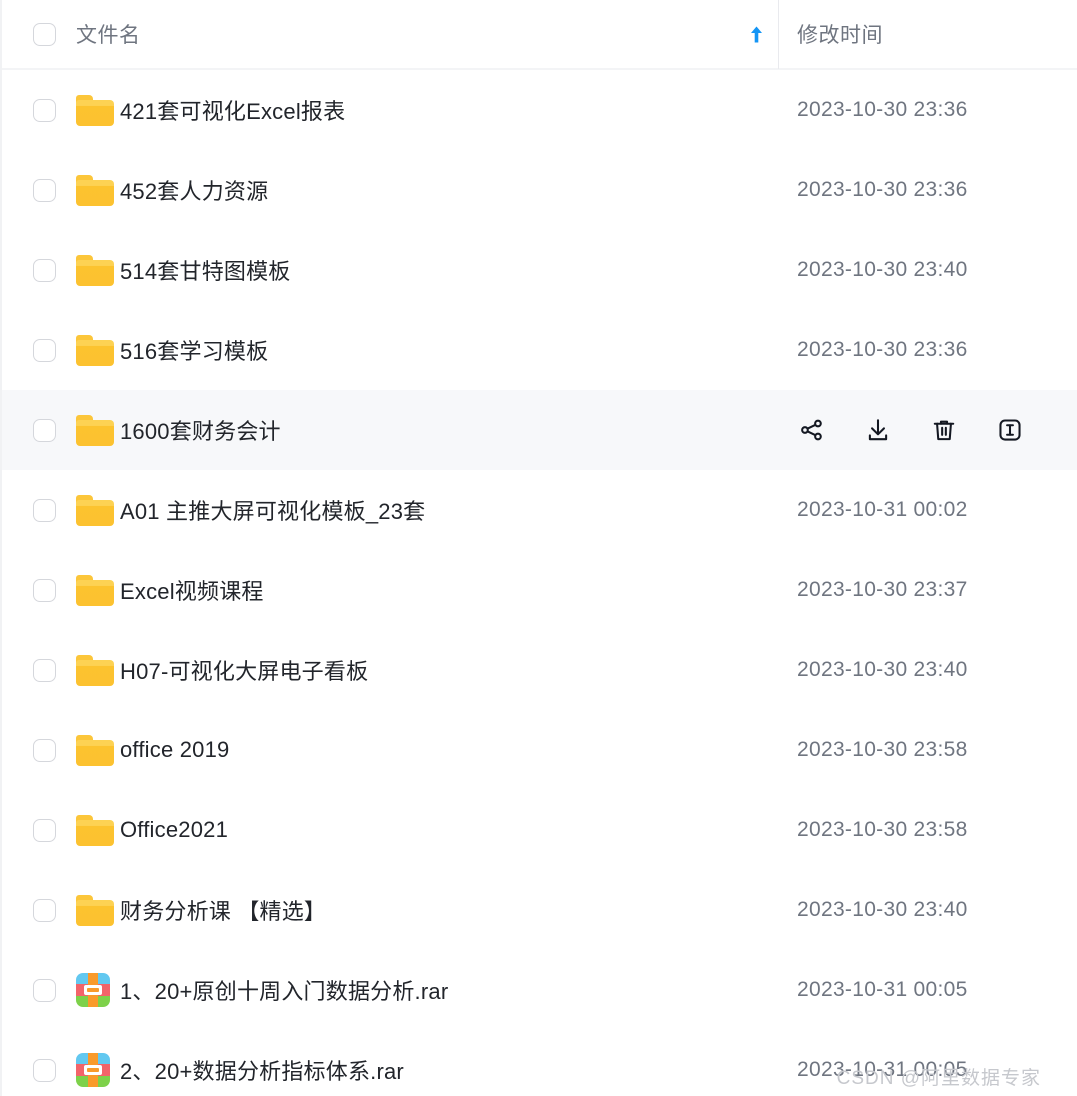 Image resolution: width=1077 pixels, height=1096 pixels. I want to click on select-all-checkbox, so click(44, 34).